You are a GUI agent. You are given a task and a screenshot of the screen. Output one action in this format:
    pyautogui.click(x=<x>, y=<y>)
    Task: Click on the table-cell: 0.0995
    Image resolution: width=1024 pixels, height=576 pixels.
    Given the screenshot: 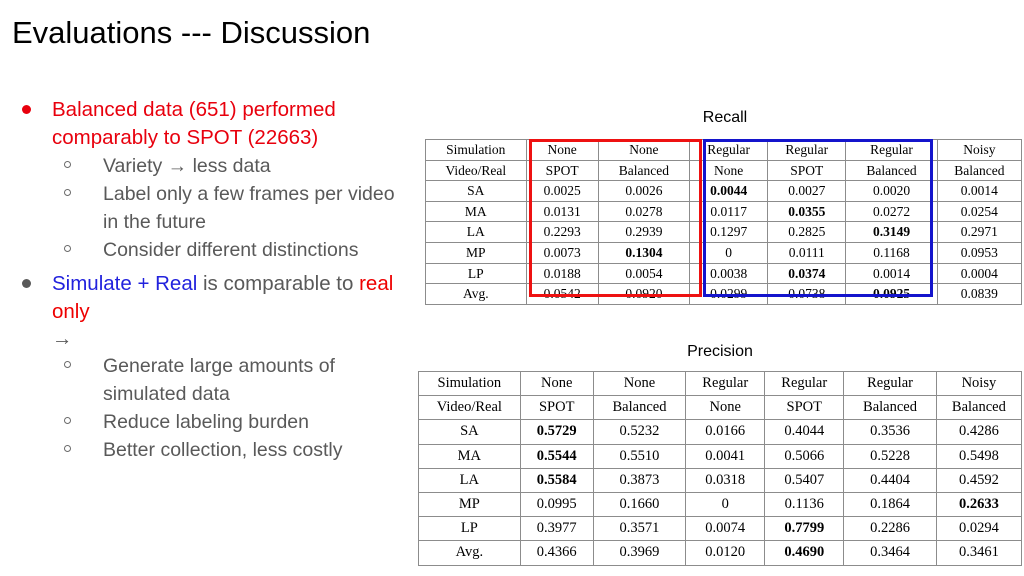 What is the action you would take?
    pyautogui.click(x=556, y=505)
    